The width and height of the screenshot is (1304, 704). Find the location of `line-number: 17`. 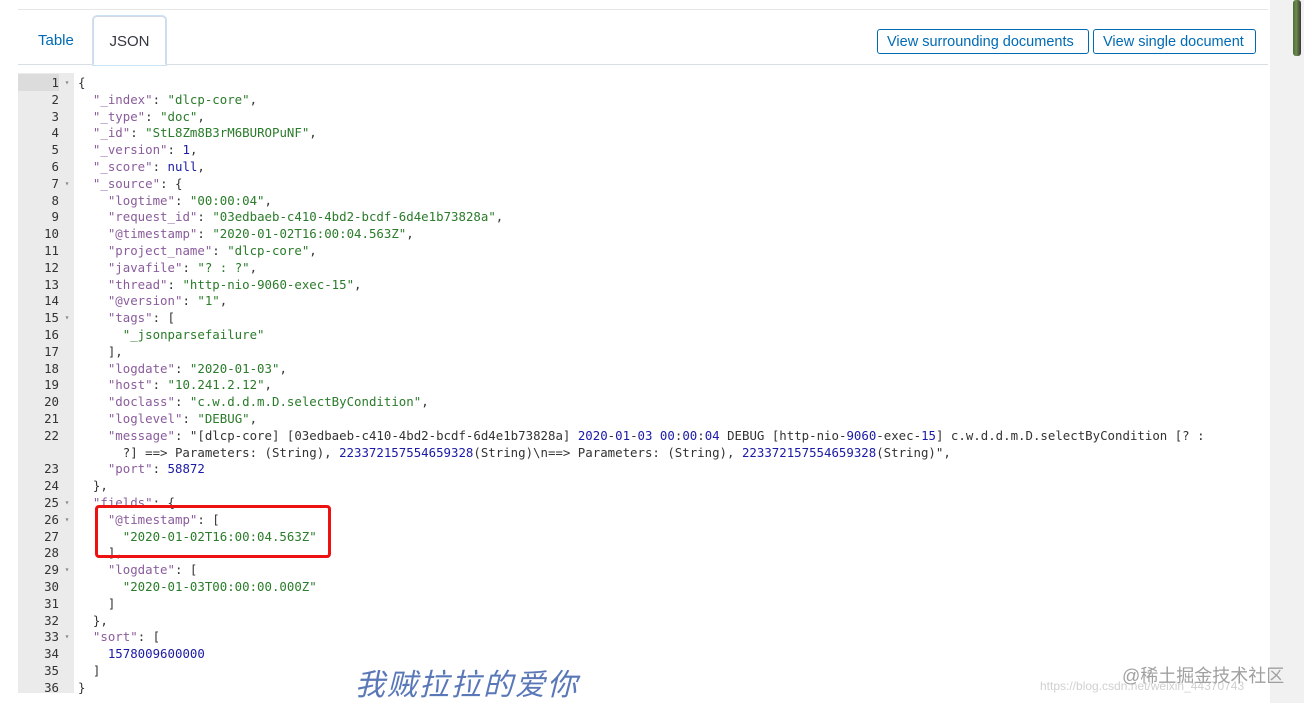

line-number: 17 is located at coordinates (51, 351).